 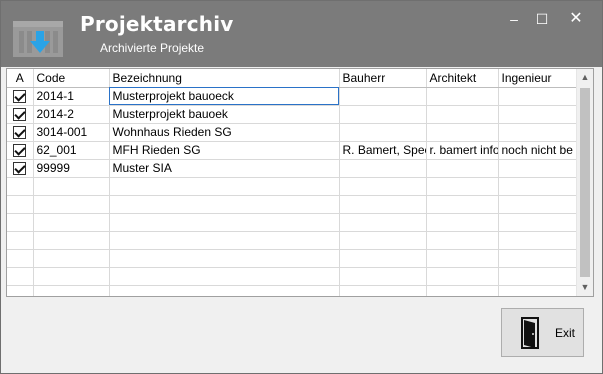 I want to click on bezeichnung-cell-editing: Musterprojekt bauoeck, so click(x=224, y=96).